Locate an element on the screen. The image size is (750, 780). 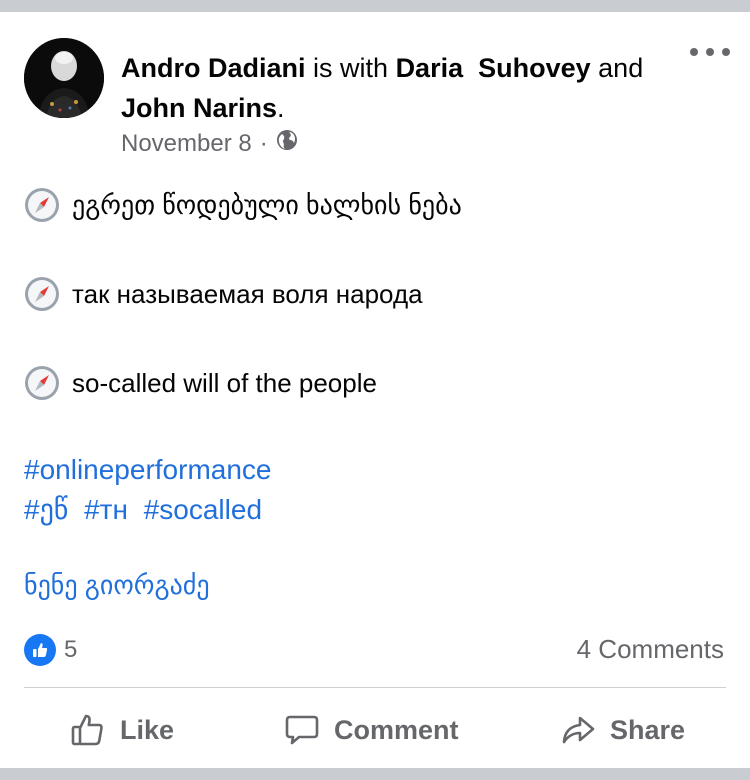
post-meta: November 8 · is located at coordinates (209, 143).